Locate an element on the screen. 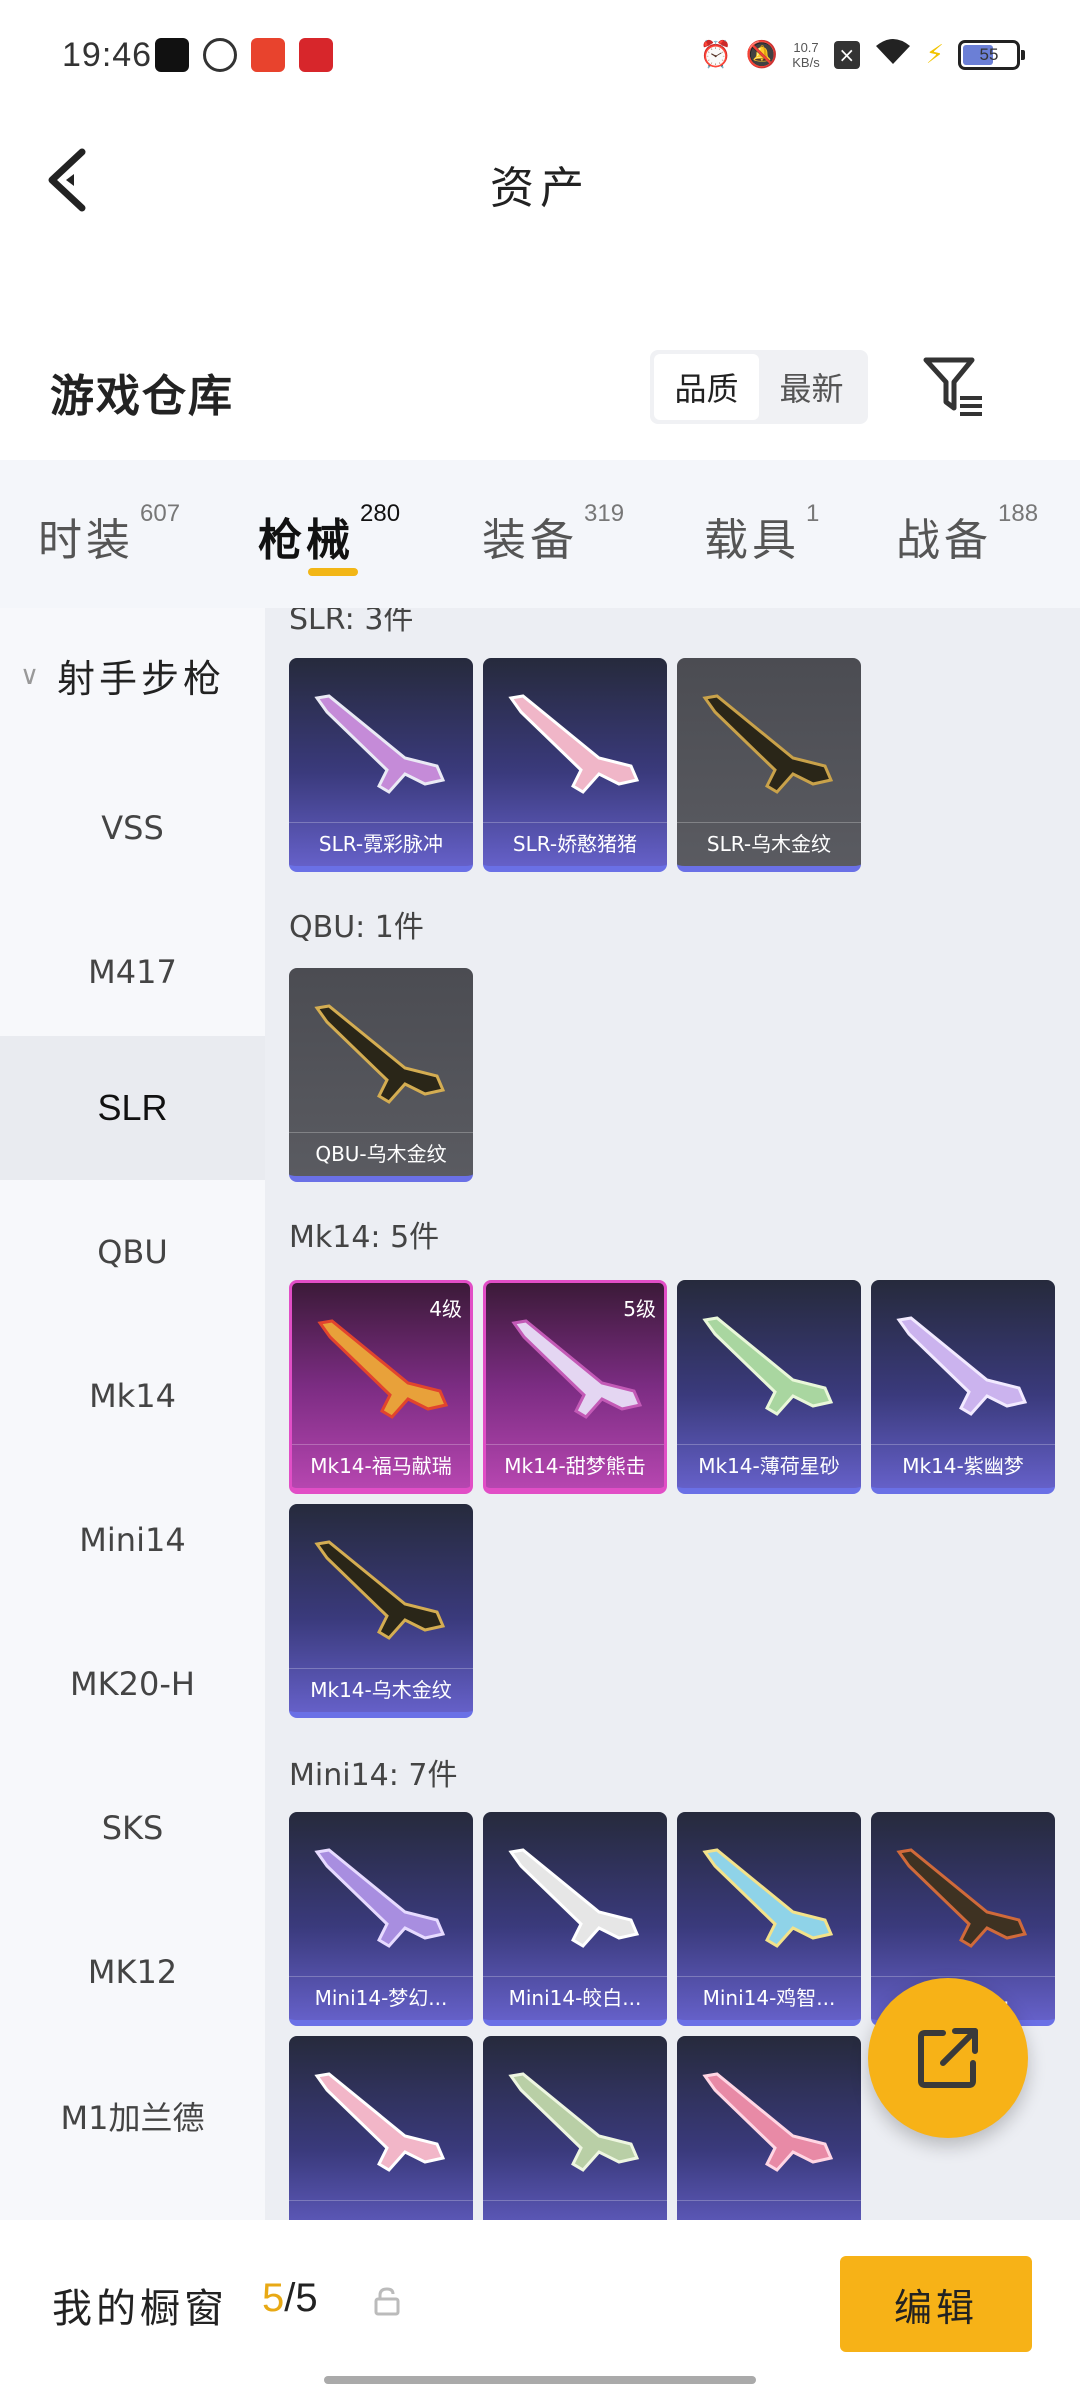 The height and width of the screenshot is (2388, 1080). shopping-app-icon is located at coordinates (268, 55).